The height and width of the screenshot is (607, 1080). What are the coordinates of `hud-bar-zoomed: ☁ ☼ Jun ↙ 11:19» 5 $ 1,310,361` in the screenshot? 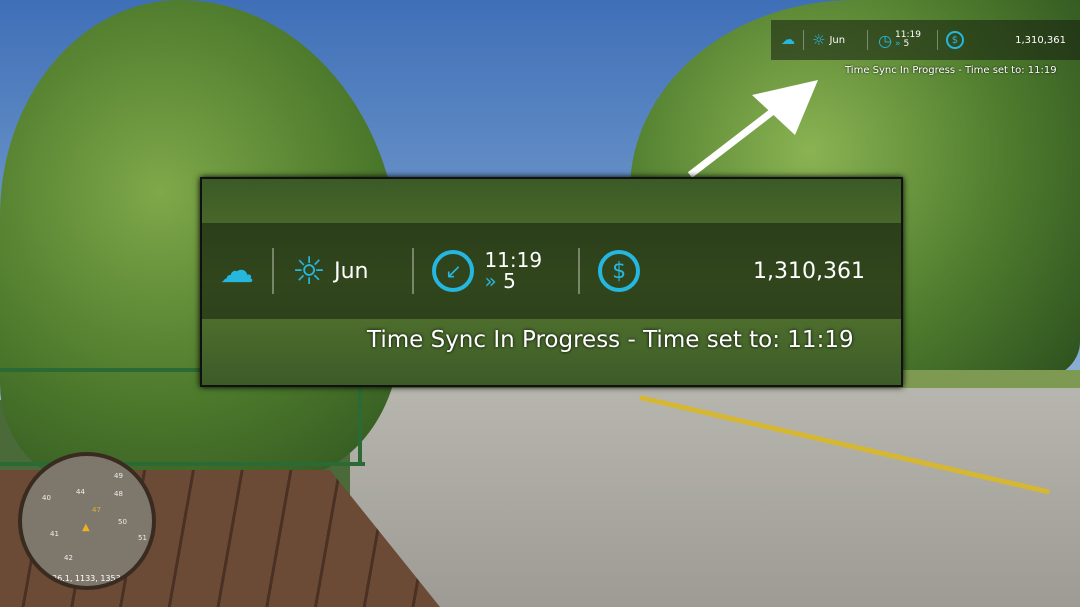 It's located at (551, 271).